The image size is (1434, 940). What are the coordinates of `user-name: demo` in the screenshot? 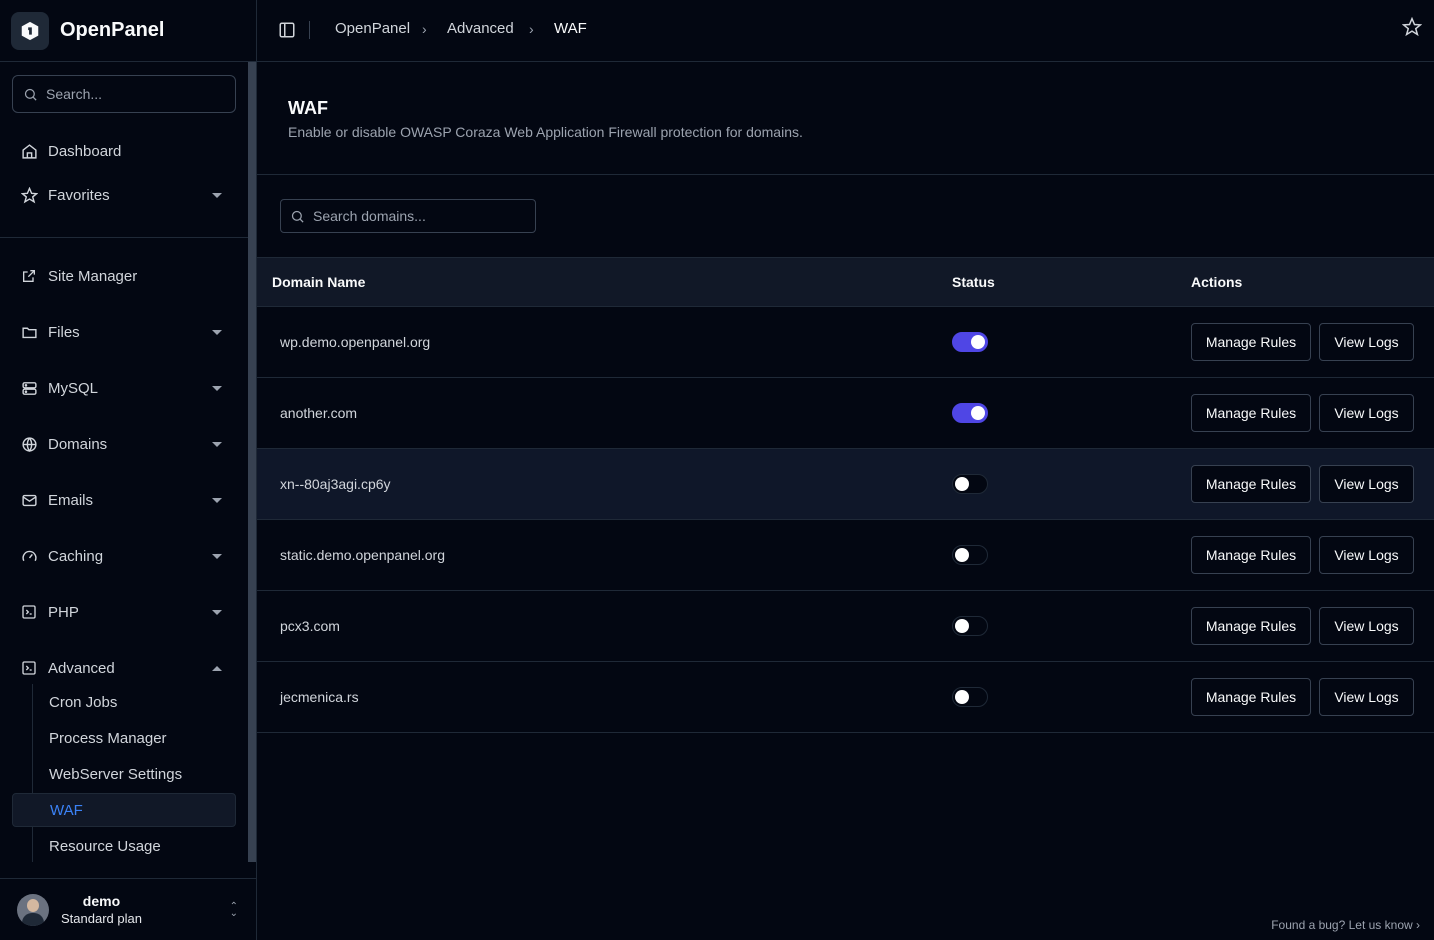 It's located at (101, 901).